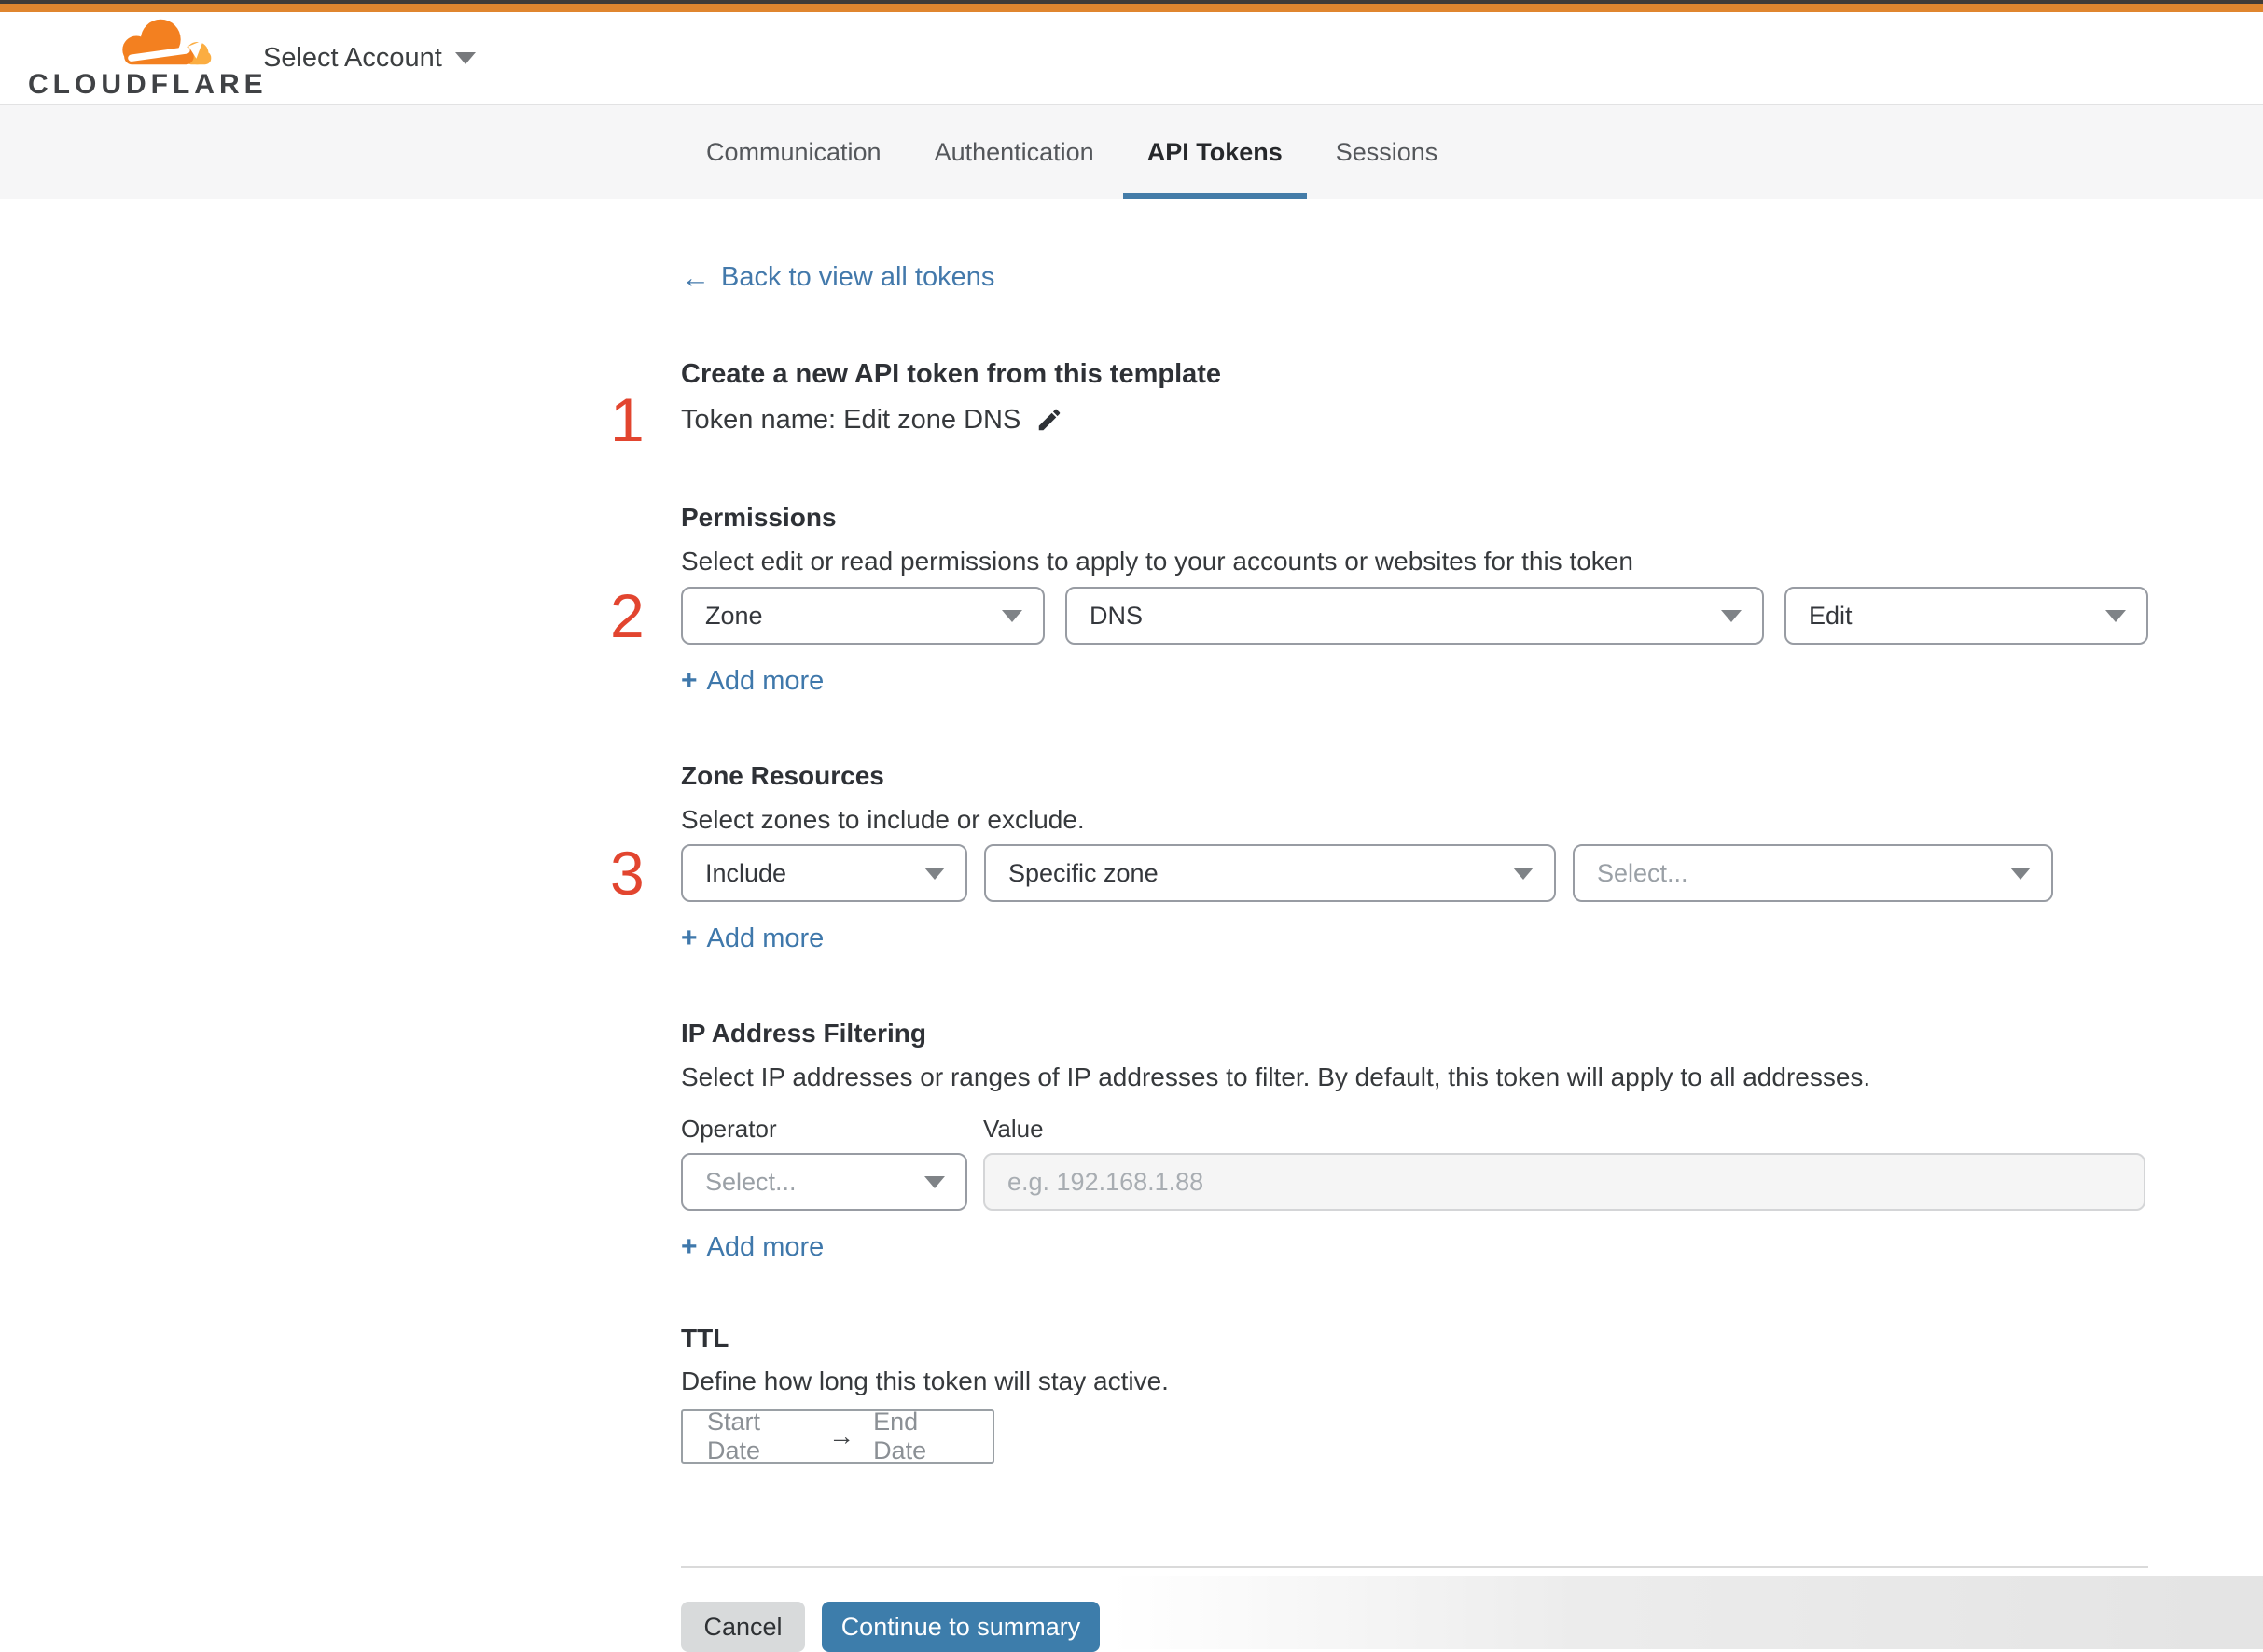 The height and width of the screenshot is (1652, 2263). Describe the element at coordinates (851, 420) in the screenshot. I see `token-name-text: Token name: Edit zone DNS` at that location.